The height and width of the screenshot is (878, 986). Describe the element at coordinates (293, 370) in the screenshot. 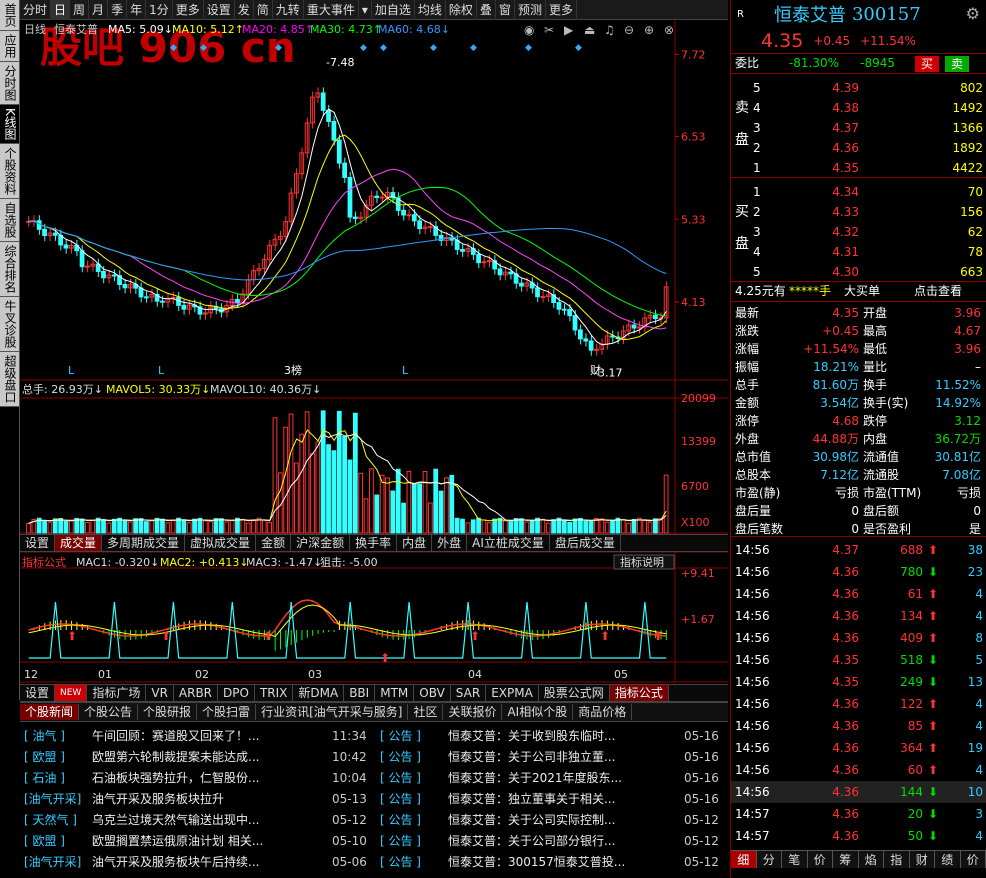

I see `kline-mark: 3榜` at that location.